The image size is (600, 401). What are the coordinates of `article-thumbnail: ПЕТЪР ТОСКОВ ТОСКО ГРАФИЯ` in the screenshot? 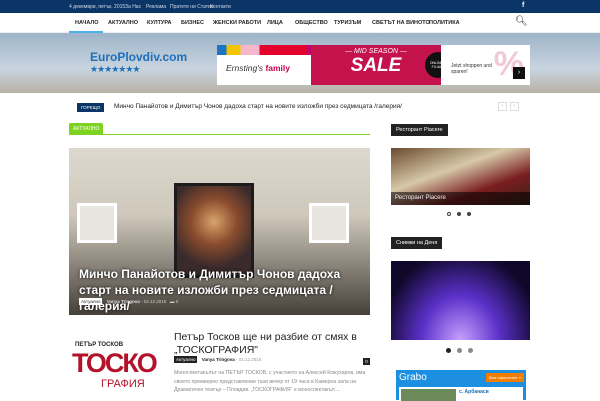 It's located at (116, 364).